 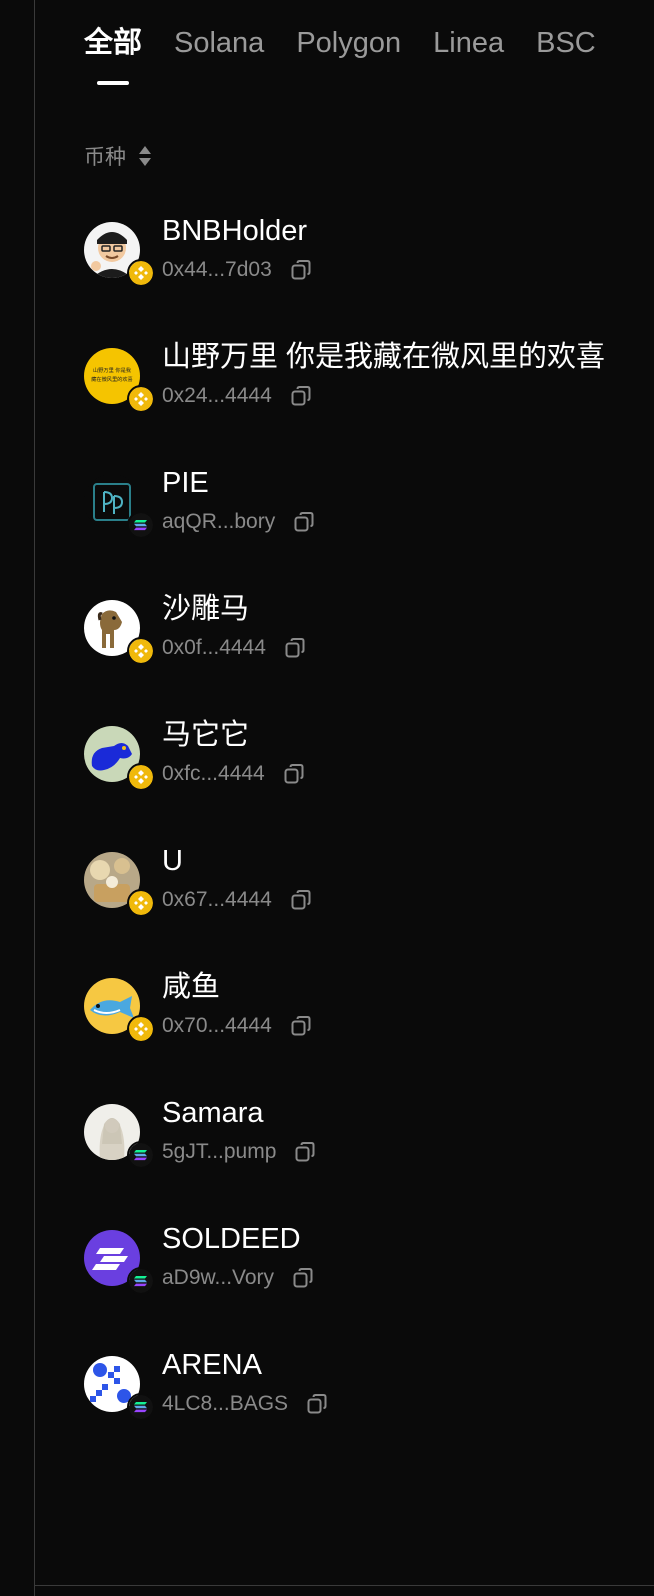 I want to click on svg-text: 藏在微风里的欢喜, so click(x=112, y=379).